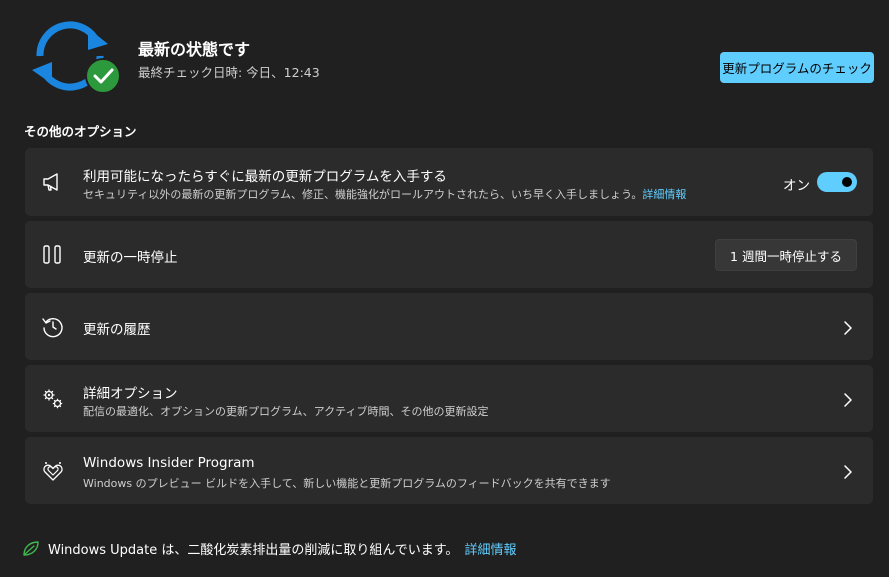 The image size is (889, 577). I want to click on toggle-state-label: オン, so click(796, 186).